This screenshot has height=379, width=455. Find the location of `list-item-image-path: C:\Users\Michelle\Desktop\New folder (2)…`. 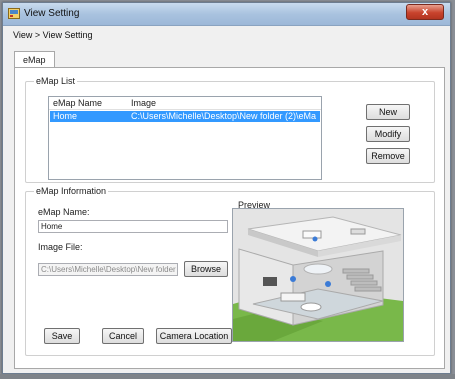

list-item-image-path: C:\Users\Michelle\Desktop\New folder (2)… is located at coordinates (224, 116).